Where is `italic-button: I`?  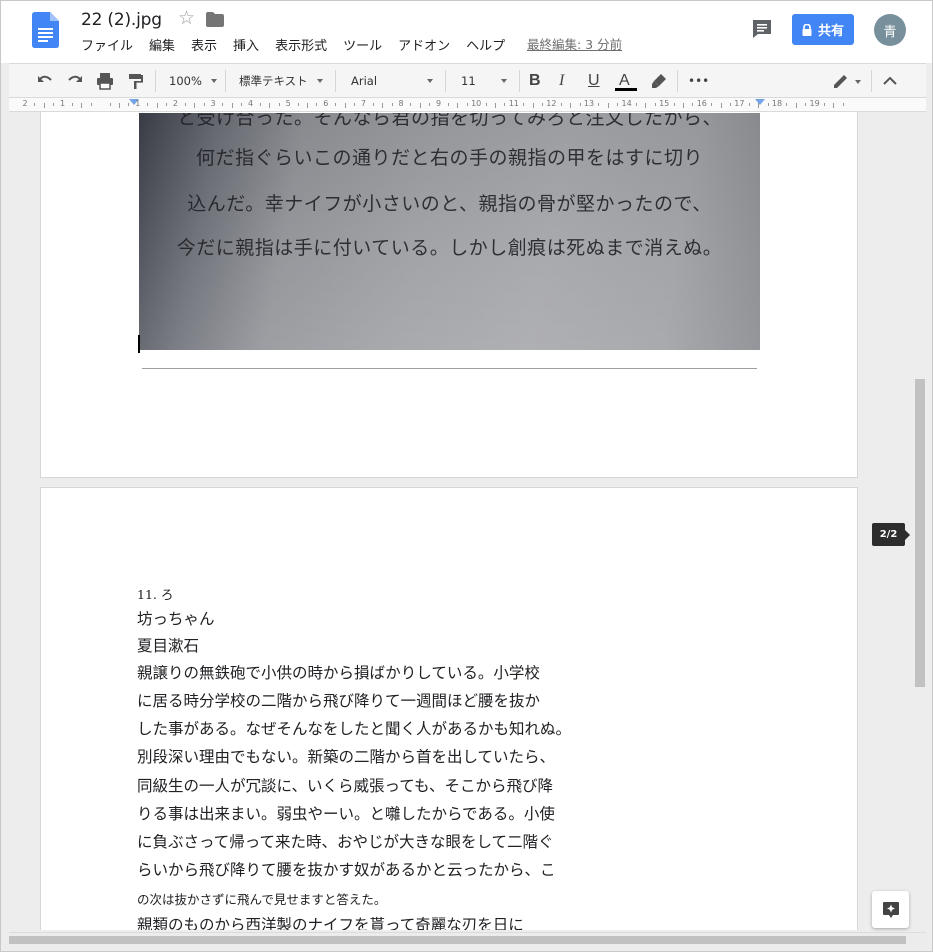
italic-button: I is located at coordinates (561, 81).